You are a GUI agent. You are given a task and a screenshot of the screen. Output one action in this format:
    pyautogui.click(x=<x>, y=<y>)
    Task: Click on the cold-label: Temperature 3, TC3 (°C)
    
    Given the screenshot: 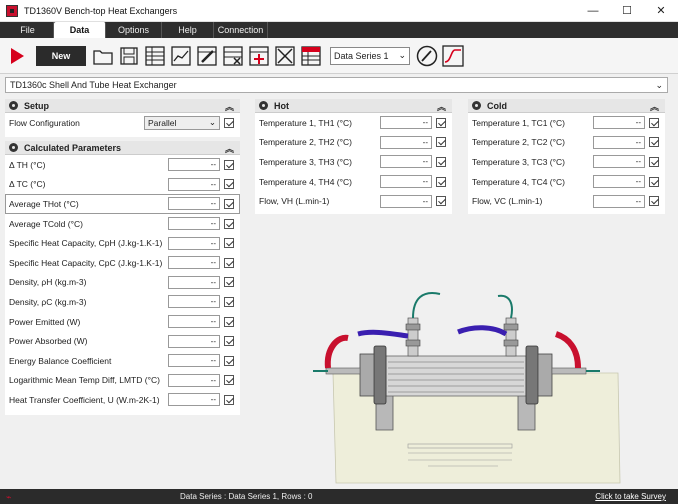 What is the action you would take?
    pyautogui.click(x=518, y=161)
    